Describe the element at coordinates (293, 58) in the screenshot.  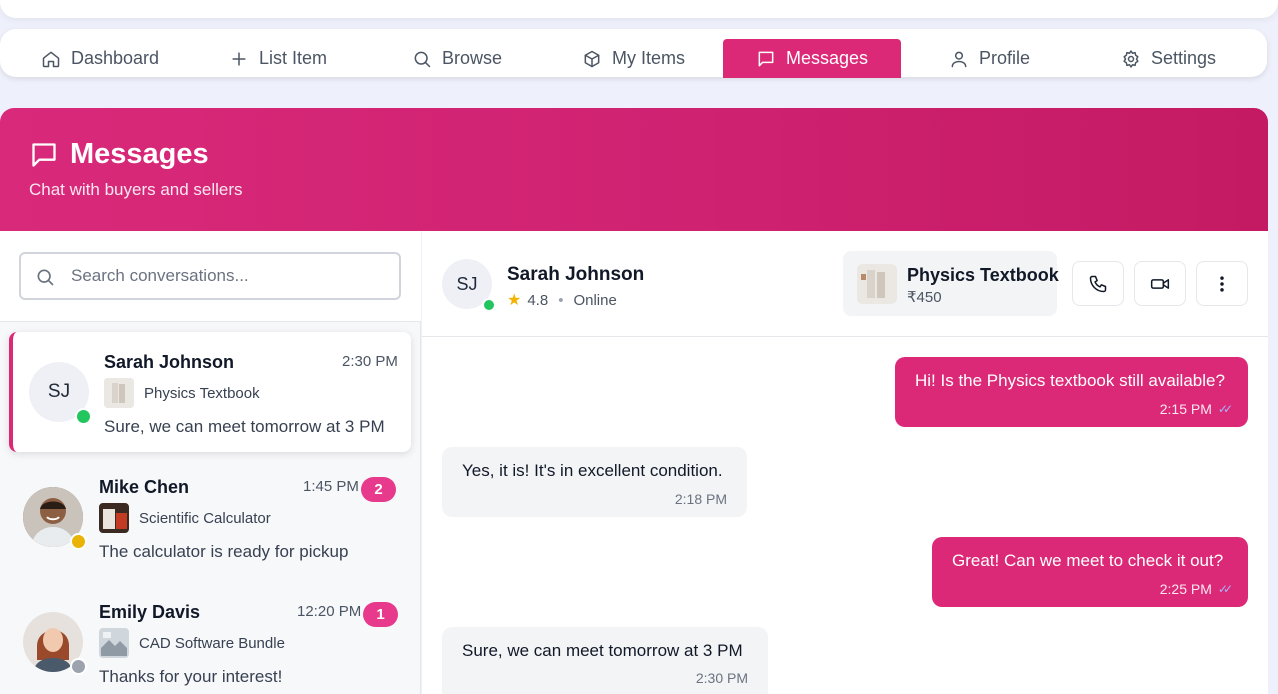
I see `nav-list-item-label: List Item` at that location.